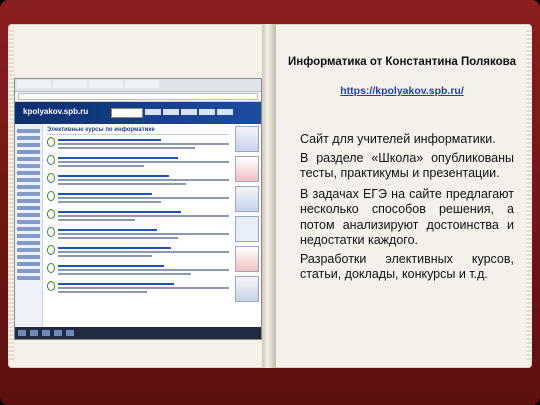  What do you see at coordinates (402, 91) in the screenshot?
I see `site-link: https://kpolyakov.spb.ru/` at bounding box center [402, 91].